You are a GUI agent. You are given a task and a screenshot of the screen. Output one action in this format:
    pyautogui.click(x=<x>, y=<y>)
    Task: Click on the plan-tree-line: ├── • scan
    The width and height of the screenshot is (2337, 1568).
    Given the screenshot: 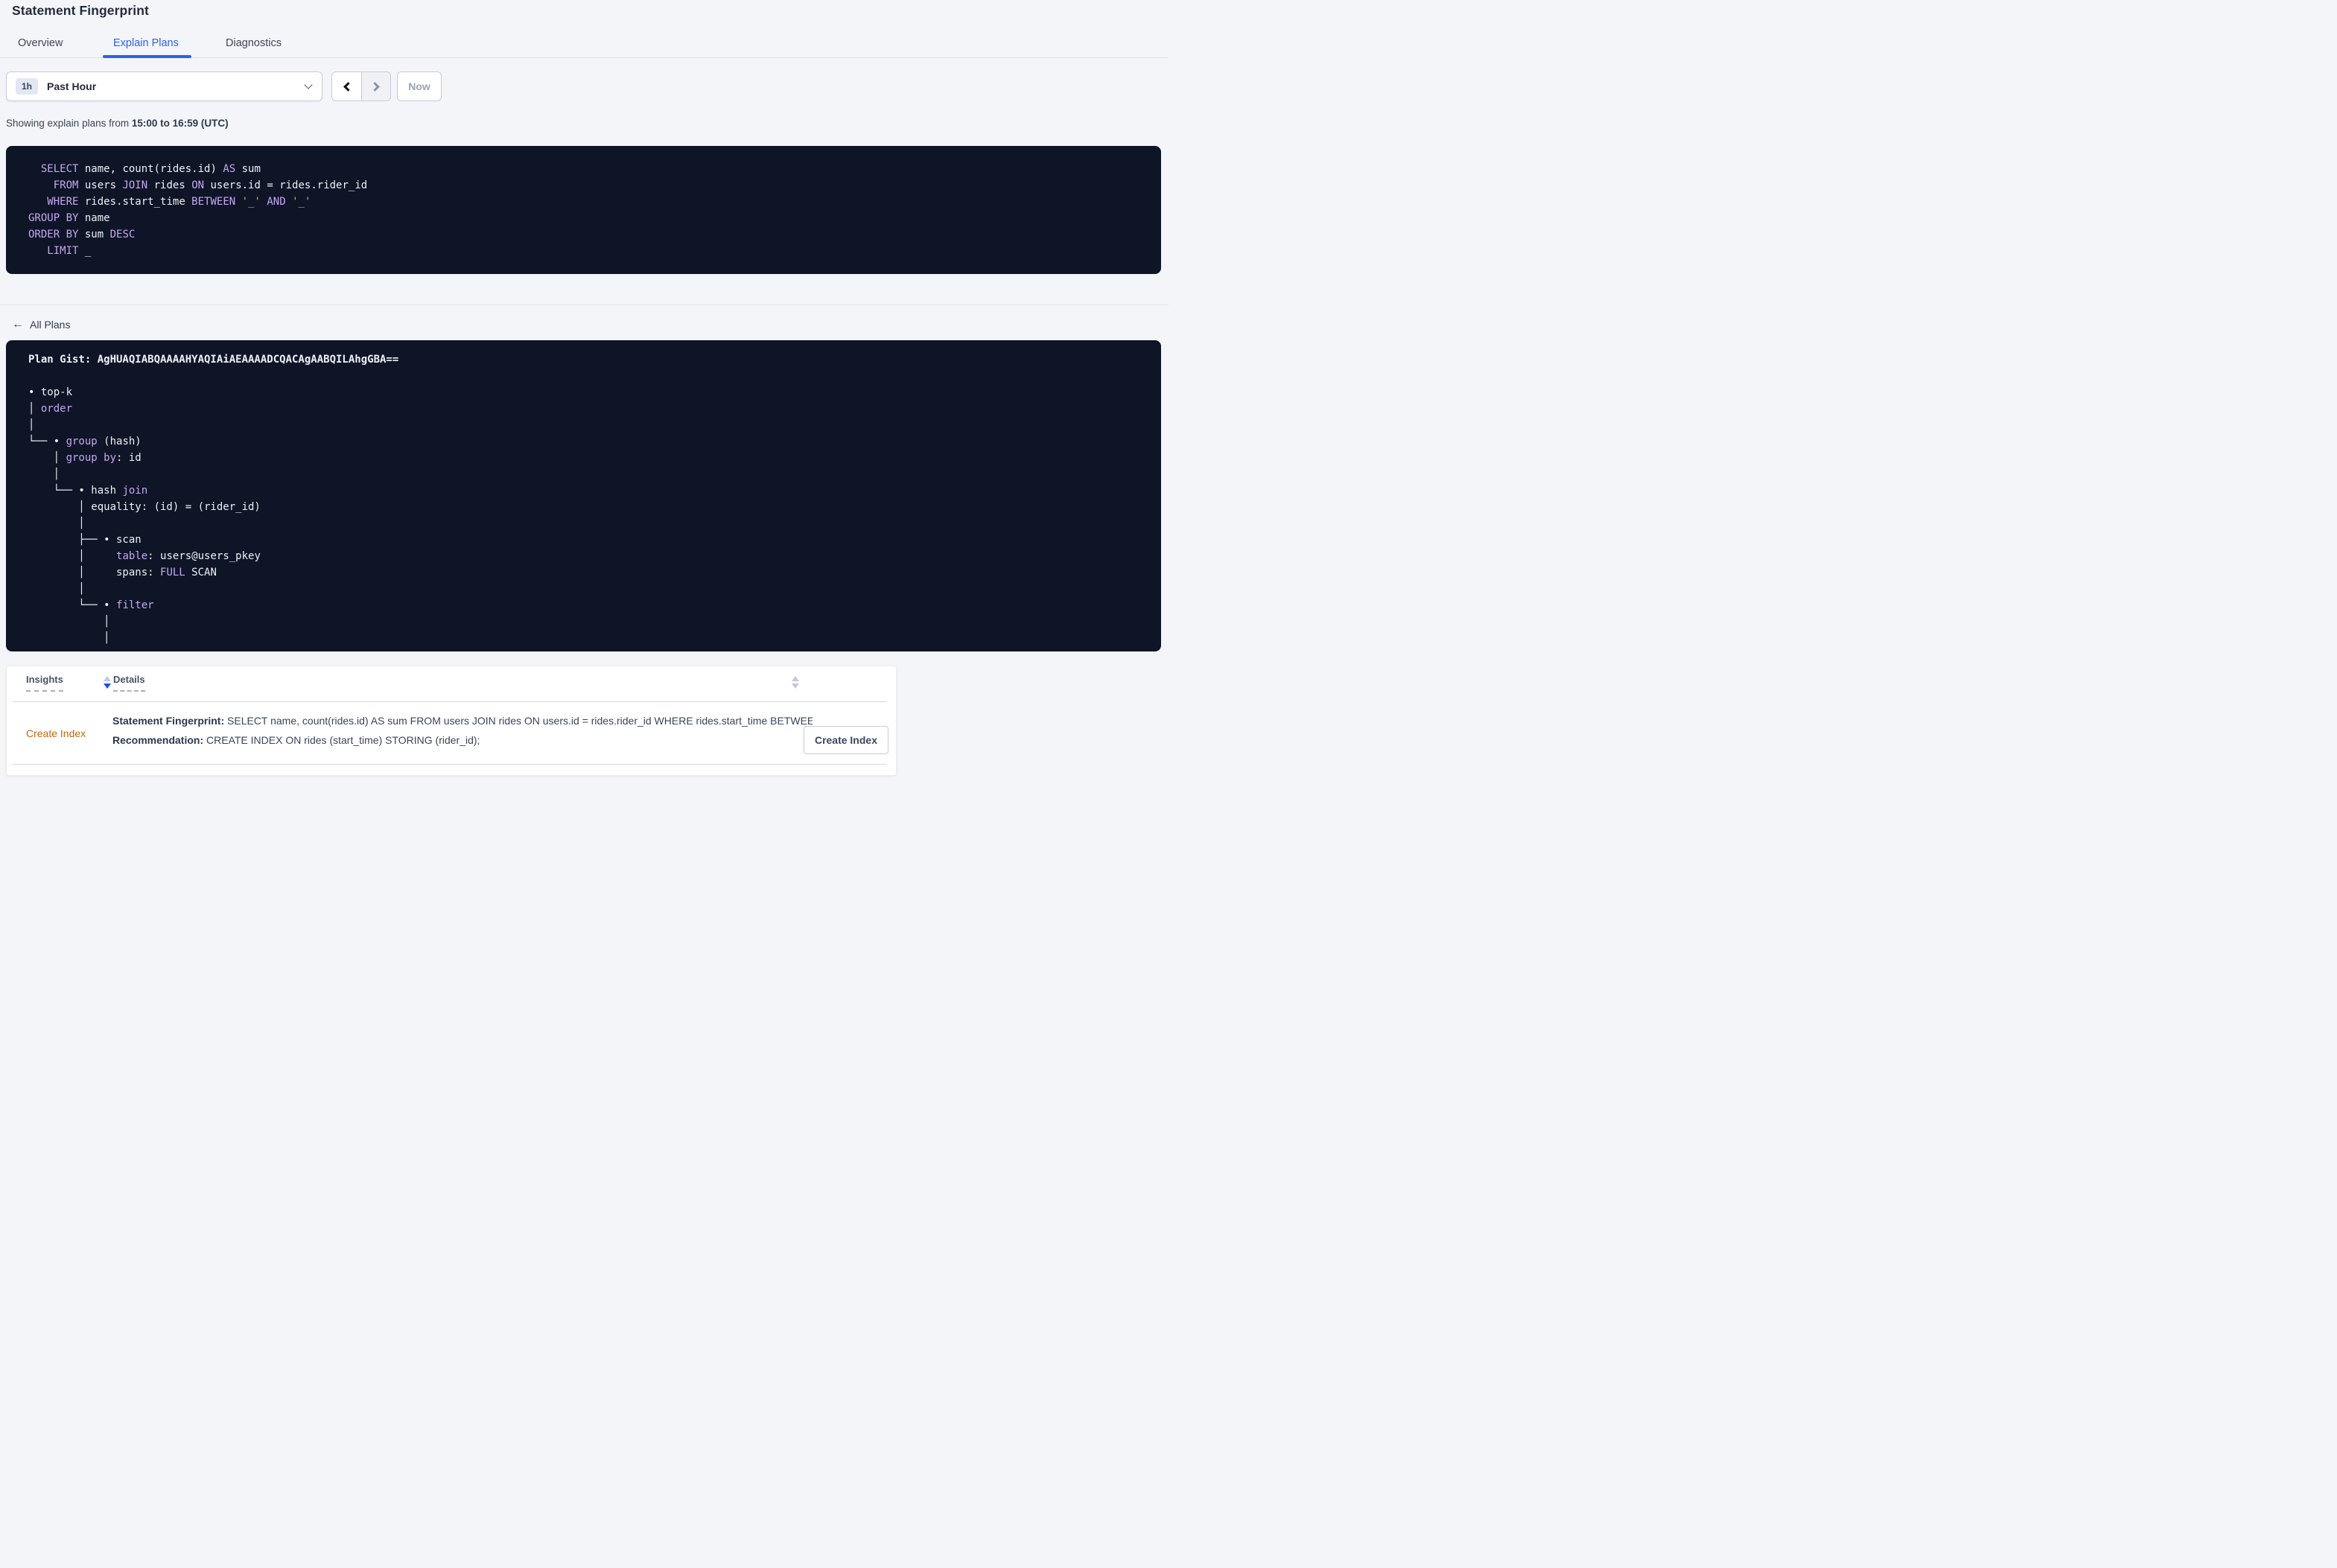 What is the action you would take?
    pyautogui.click(x=85, y=540)
    